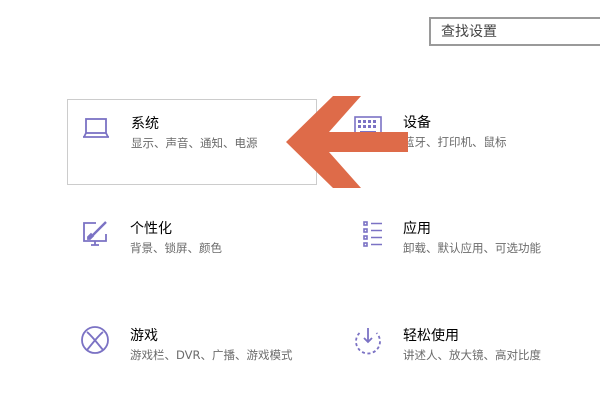  I want to click on search-box, so click(514, 31).